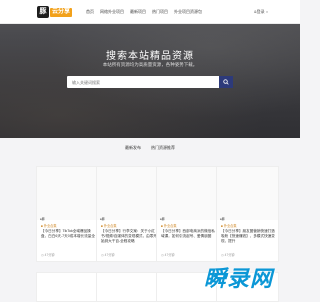 This screenshot has height=302, width=320. What do you see at coordinates (69, 234) in the screenshot?
I see `card-title: 【今日分享】TikTok全域爆品操盘，白白6天-7天0成本增长流量全` at bounding box center [69, 234].